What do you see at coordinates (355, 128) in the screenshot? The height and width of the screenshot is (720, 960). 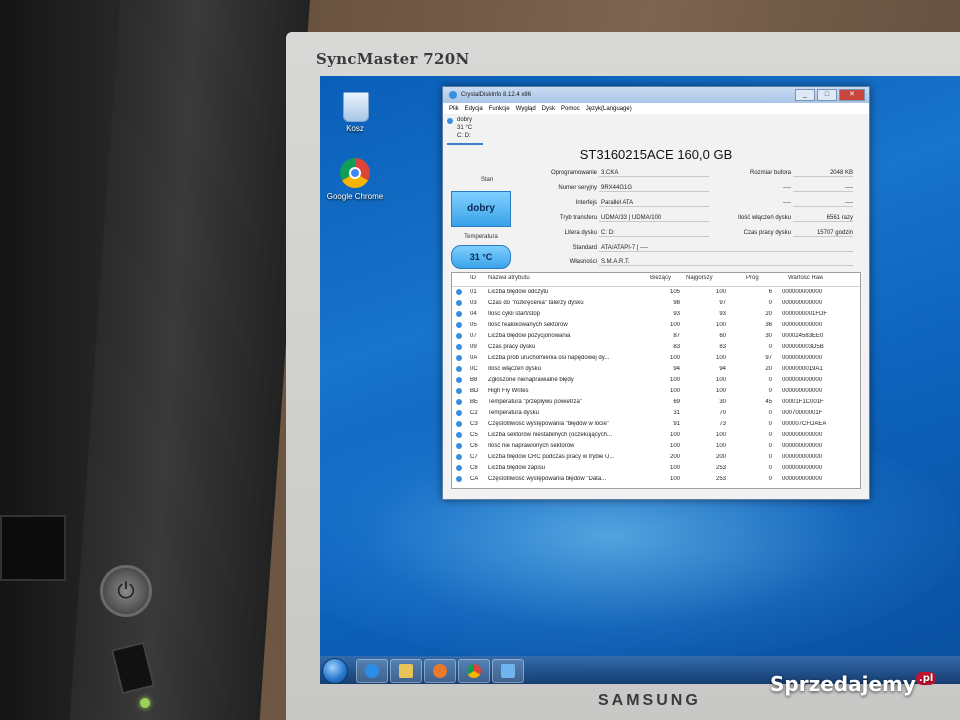 I see `desktop-icon-label: Kosz` at bounding box center [355, 128].